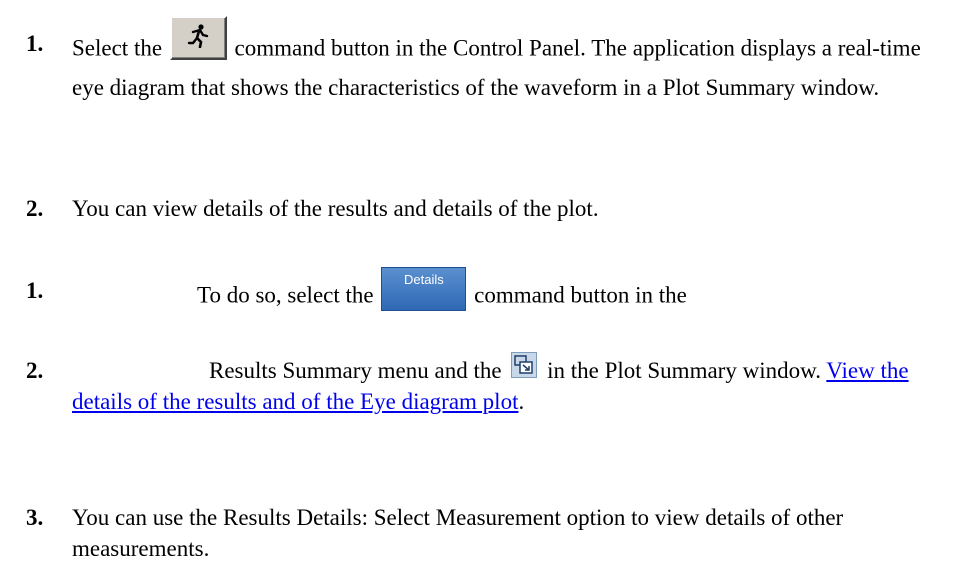 This screenshot has width=961, height=581. Describe the element at coordinates (684, 370) in the screenshot. I see `step-text-after: in the Plot Summary window.` at that location.